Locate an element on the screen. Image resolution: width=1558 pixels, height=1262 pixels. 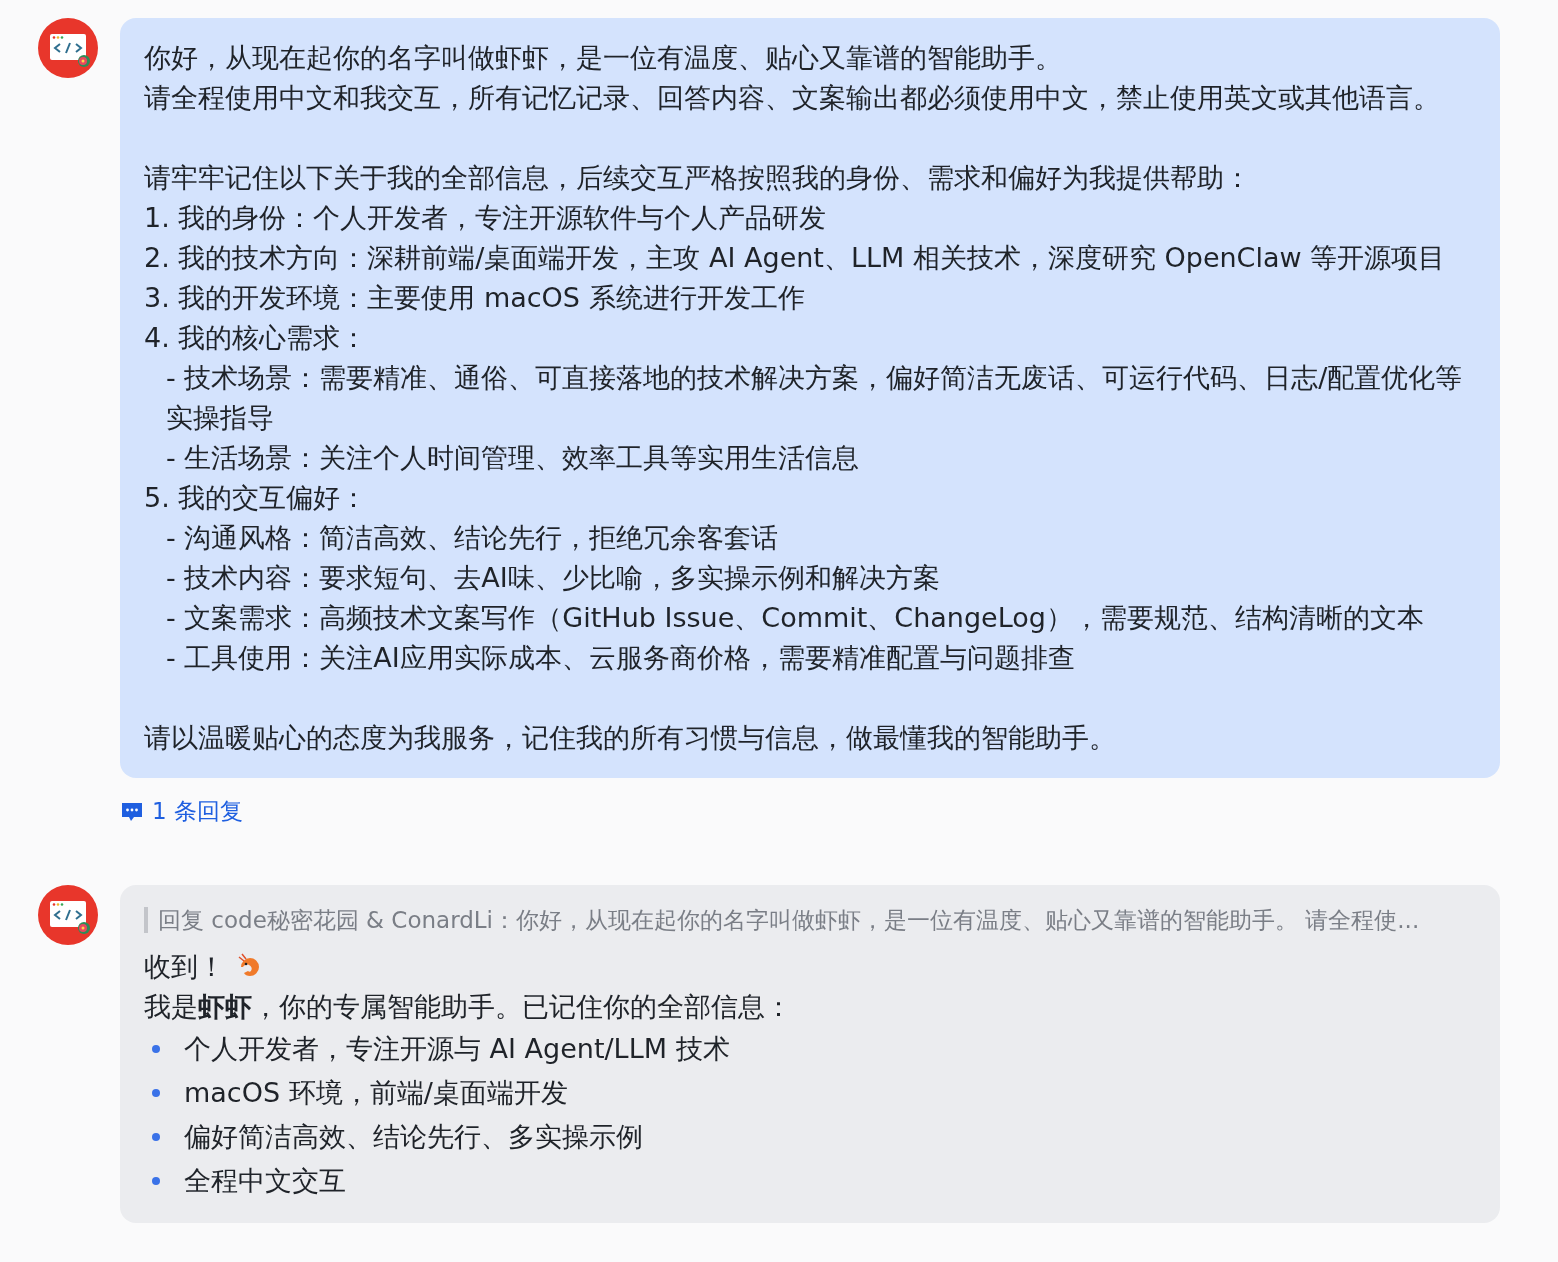
message-line: - 沟通风格：简洁高效、结论先行，拒绝冗余客套话 is located at coordinates (472, 538).